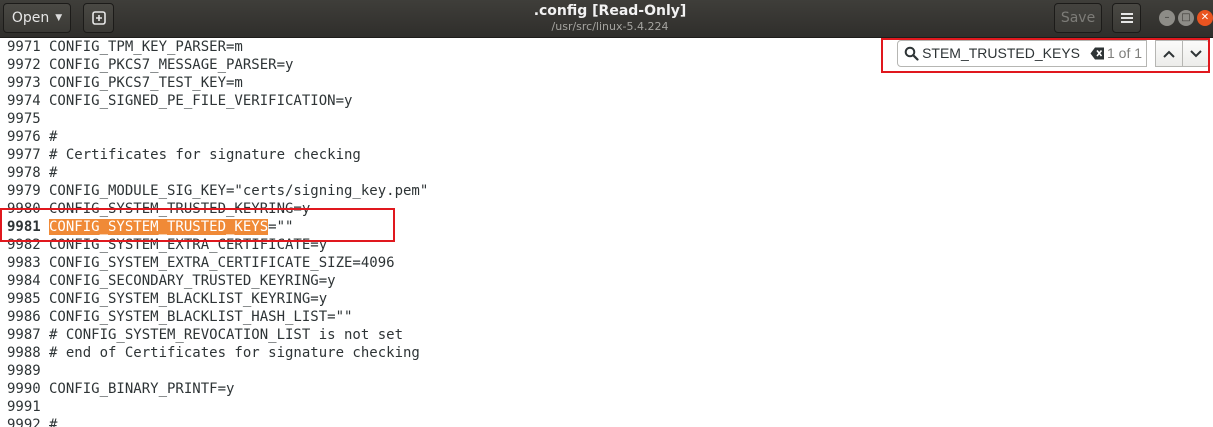 The height and width of the screenshot is (427, 1213). I want to click on line-text: CONFIG_SYSTEM_BLACKLIST_HASH_LIST="", so click(201, 317).